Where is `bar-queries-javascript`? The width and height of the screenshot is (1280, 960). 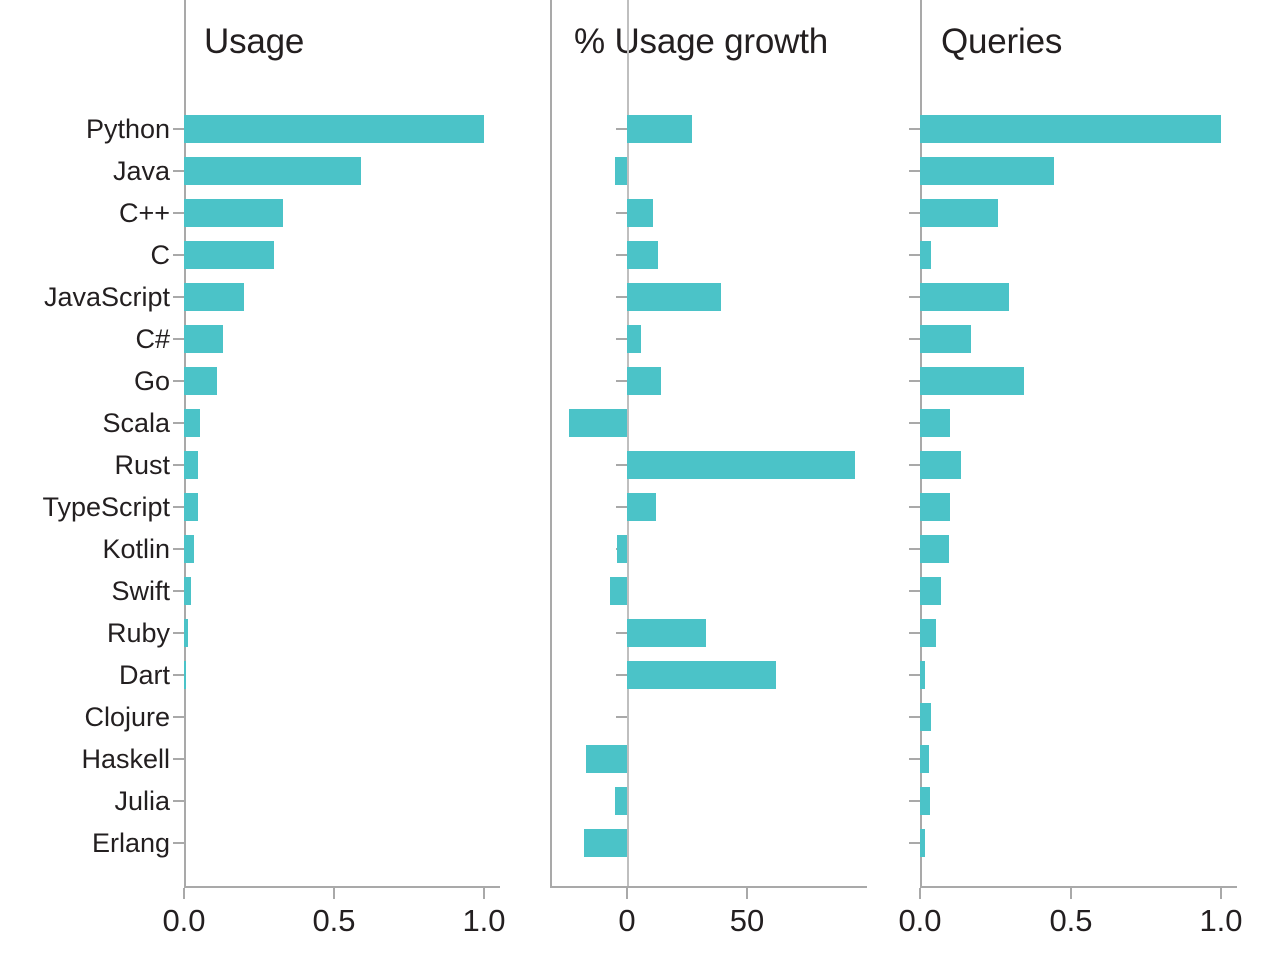 bar-queries-javascript is located at coordinates (964, 297).